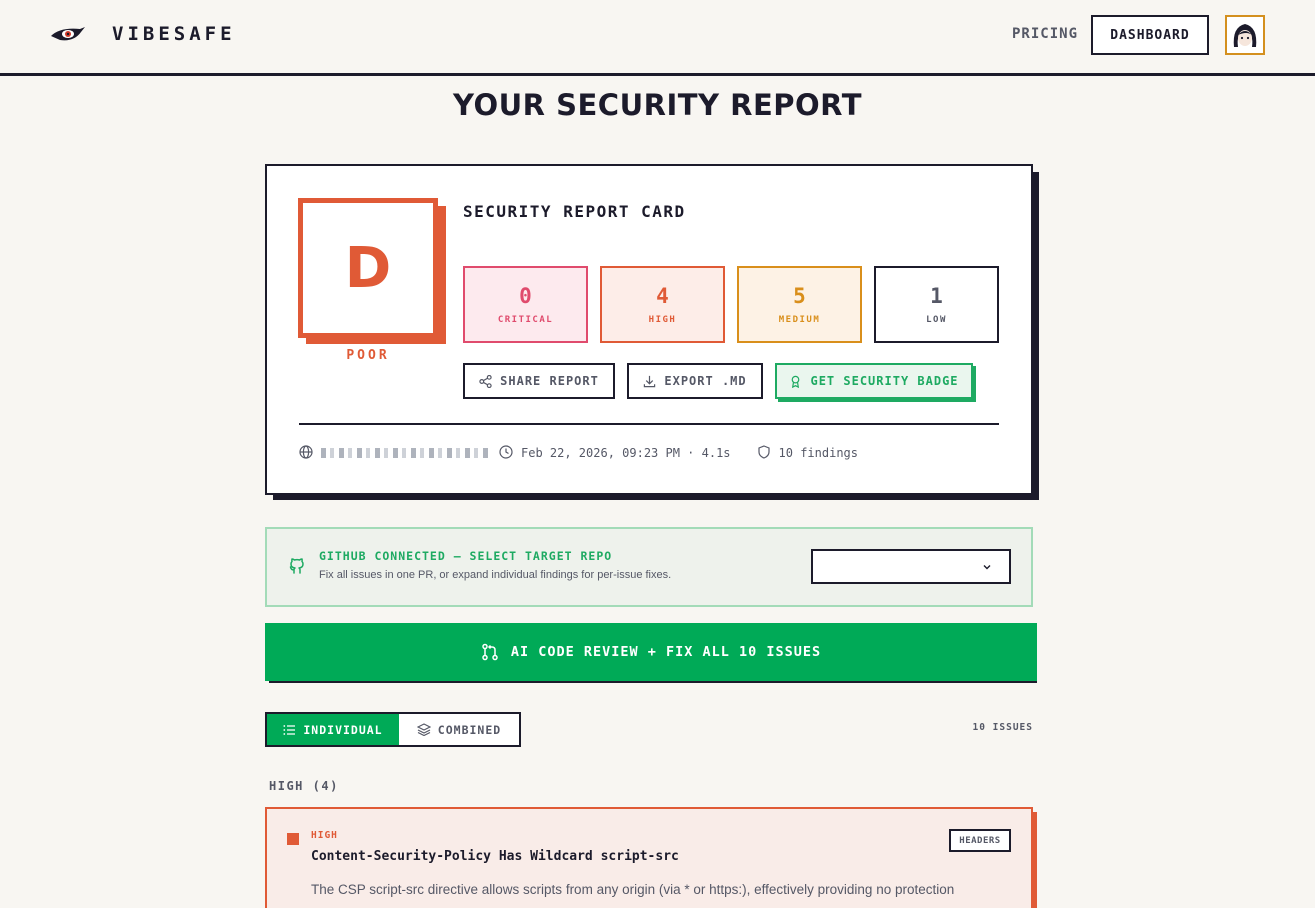 The height and width of the screenshot is (908, 1315). I want to click on critical-count-box: 0 CRITICAL, so click(525, 304).